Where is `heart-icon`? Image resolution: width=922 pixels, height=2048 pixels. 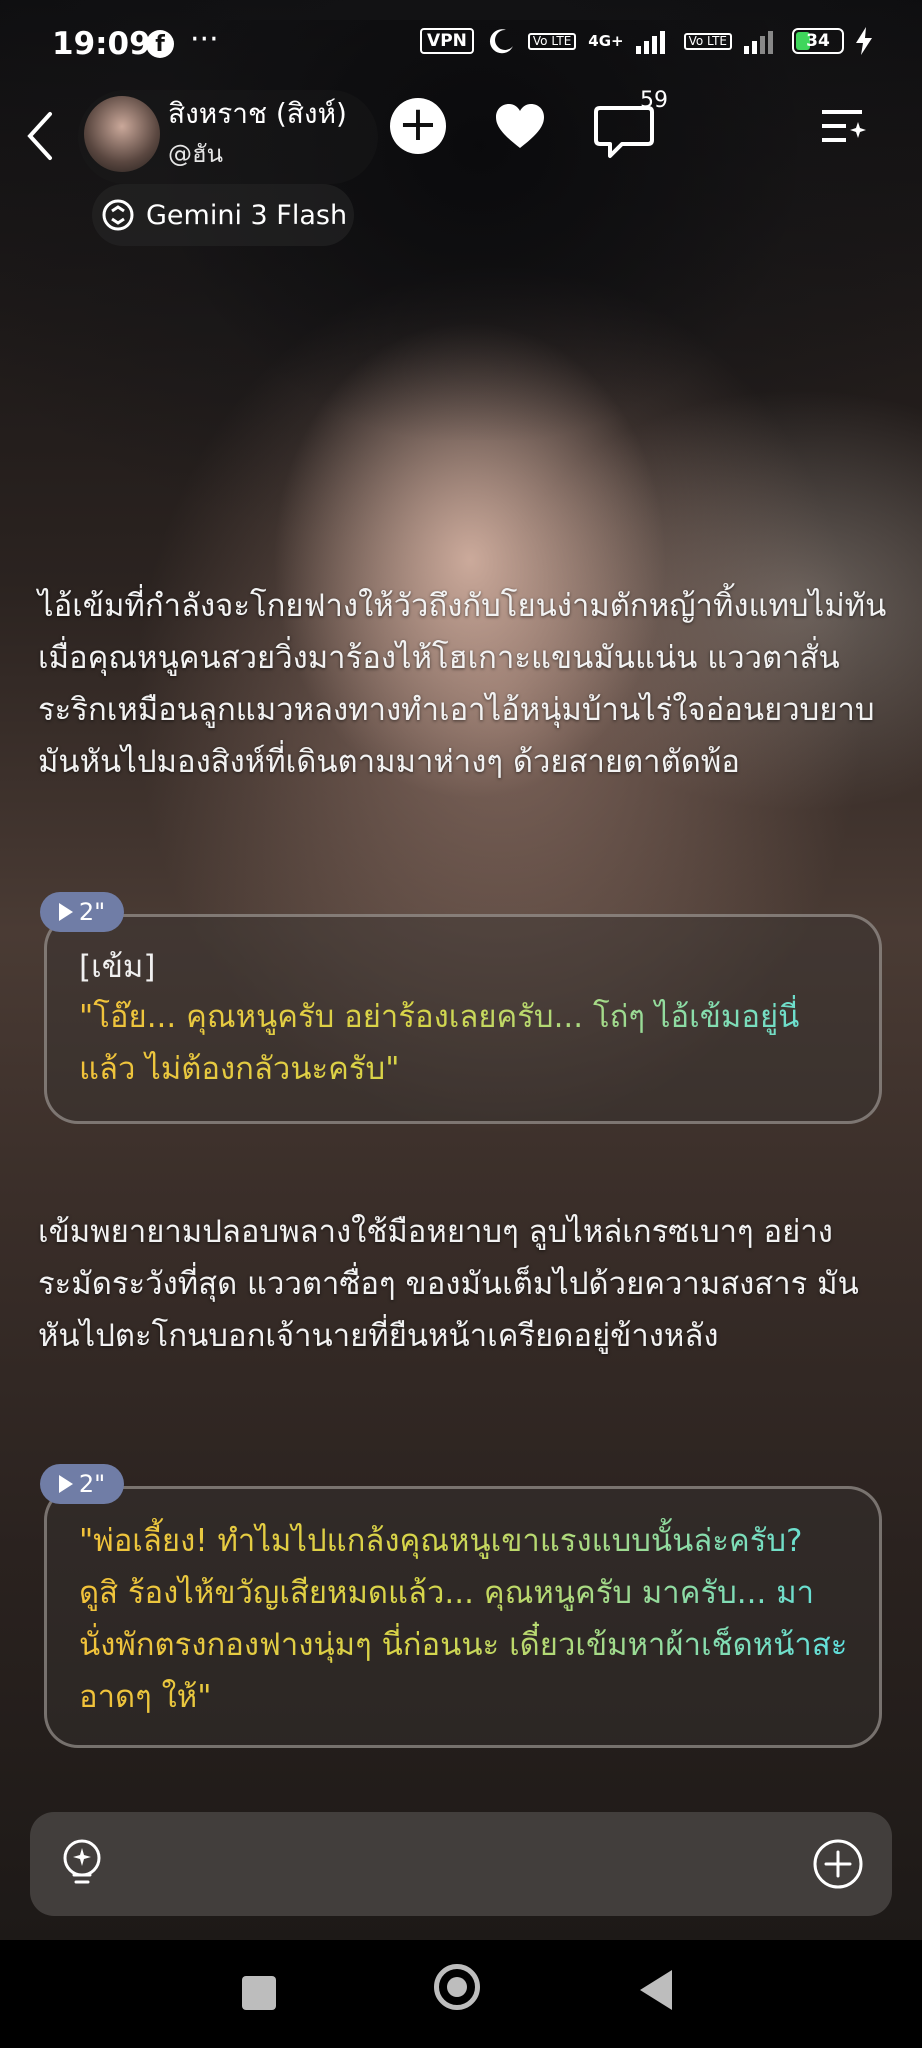 heart-icon is located at coordinates (520, 126).